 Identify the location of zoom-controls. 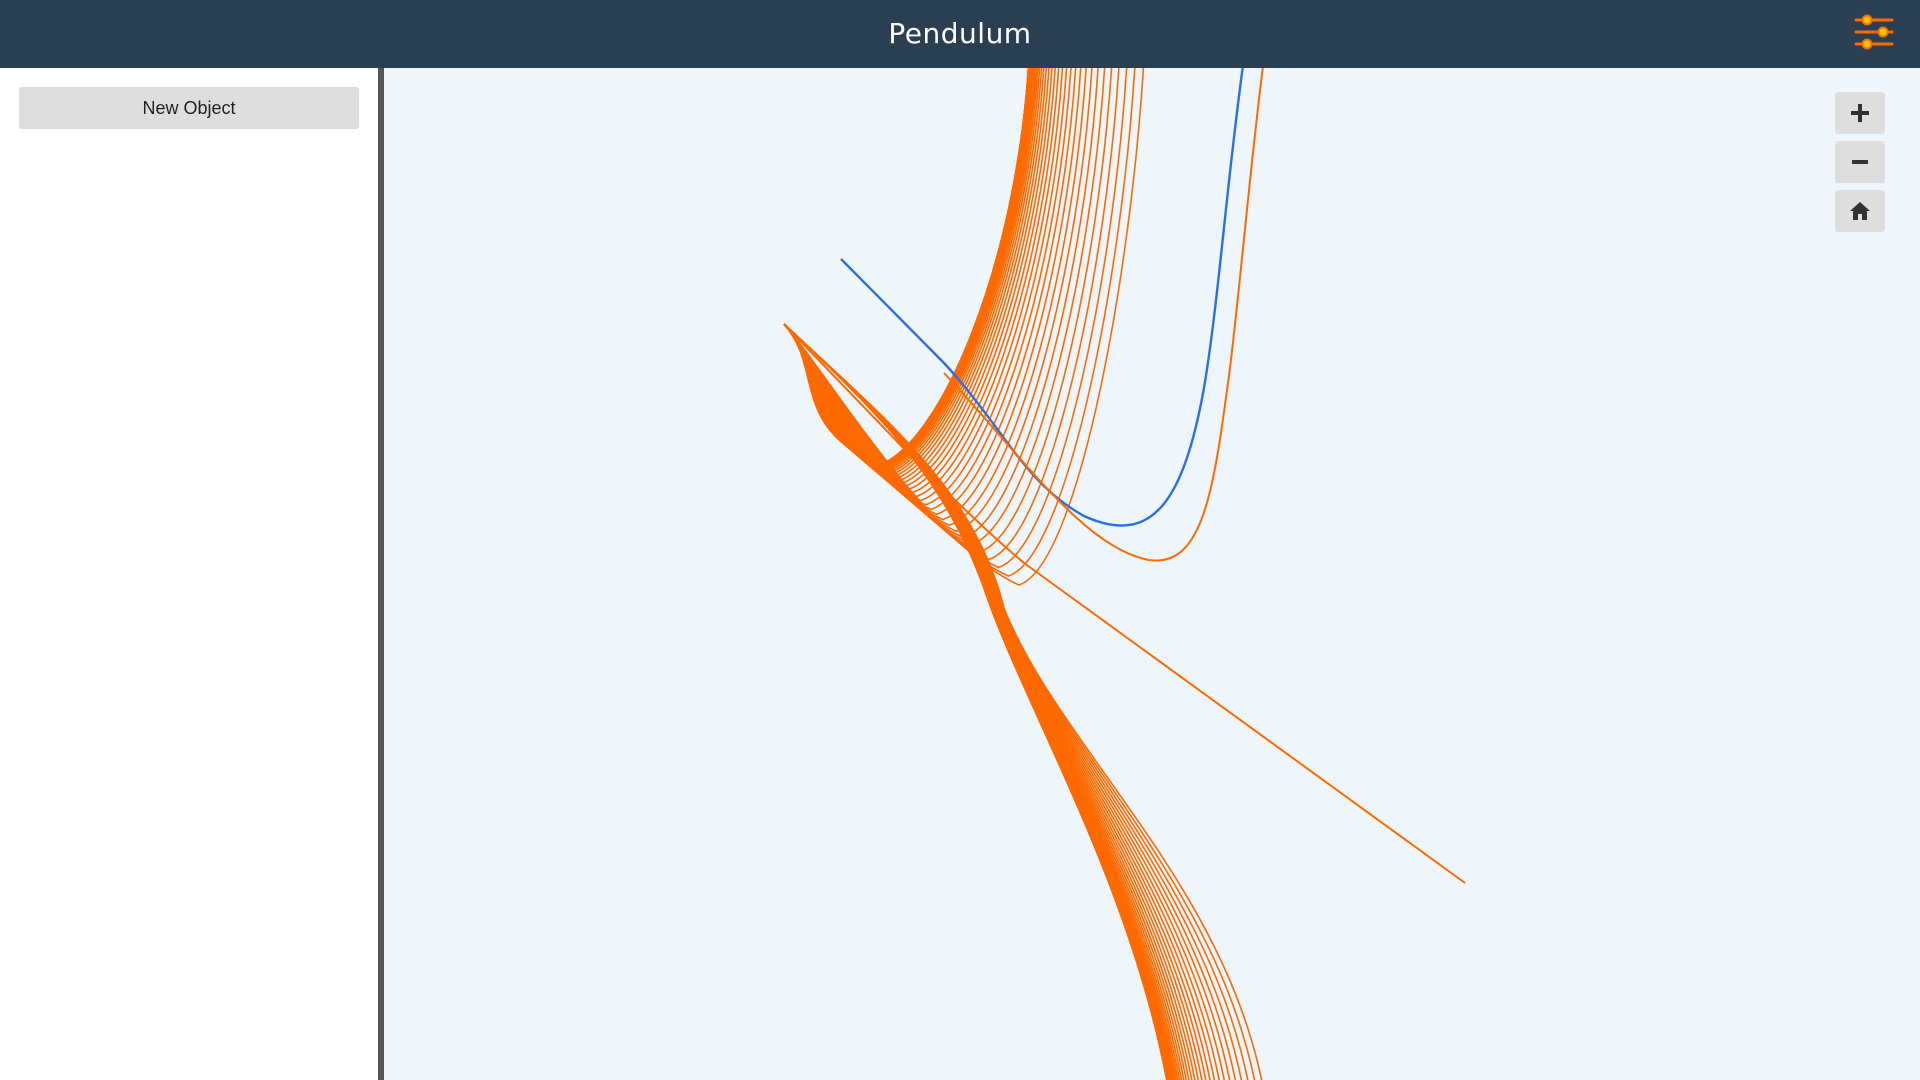
(1860, 165).